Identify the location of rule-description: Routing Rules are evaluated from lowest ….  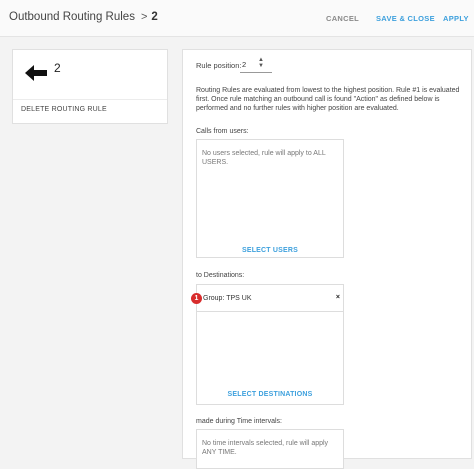
(328, 99).